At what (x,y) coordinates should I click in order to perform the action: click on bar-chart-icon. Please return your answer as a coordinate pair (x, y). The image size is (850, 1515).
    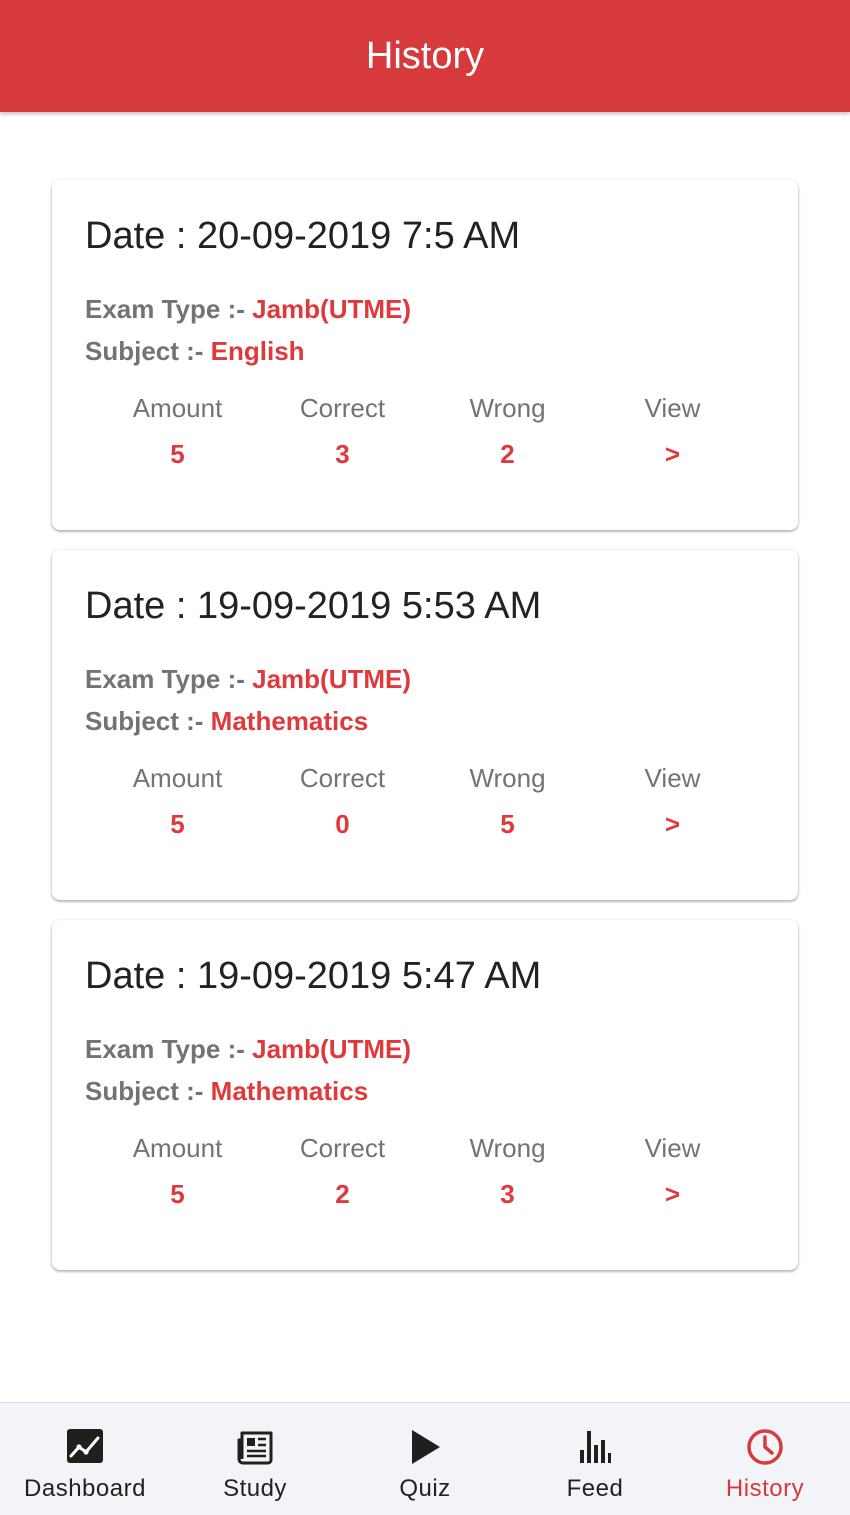
    Looking at the image, I should click on (595, 1447).